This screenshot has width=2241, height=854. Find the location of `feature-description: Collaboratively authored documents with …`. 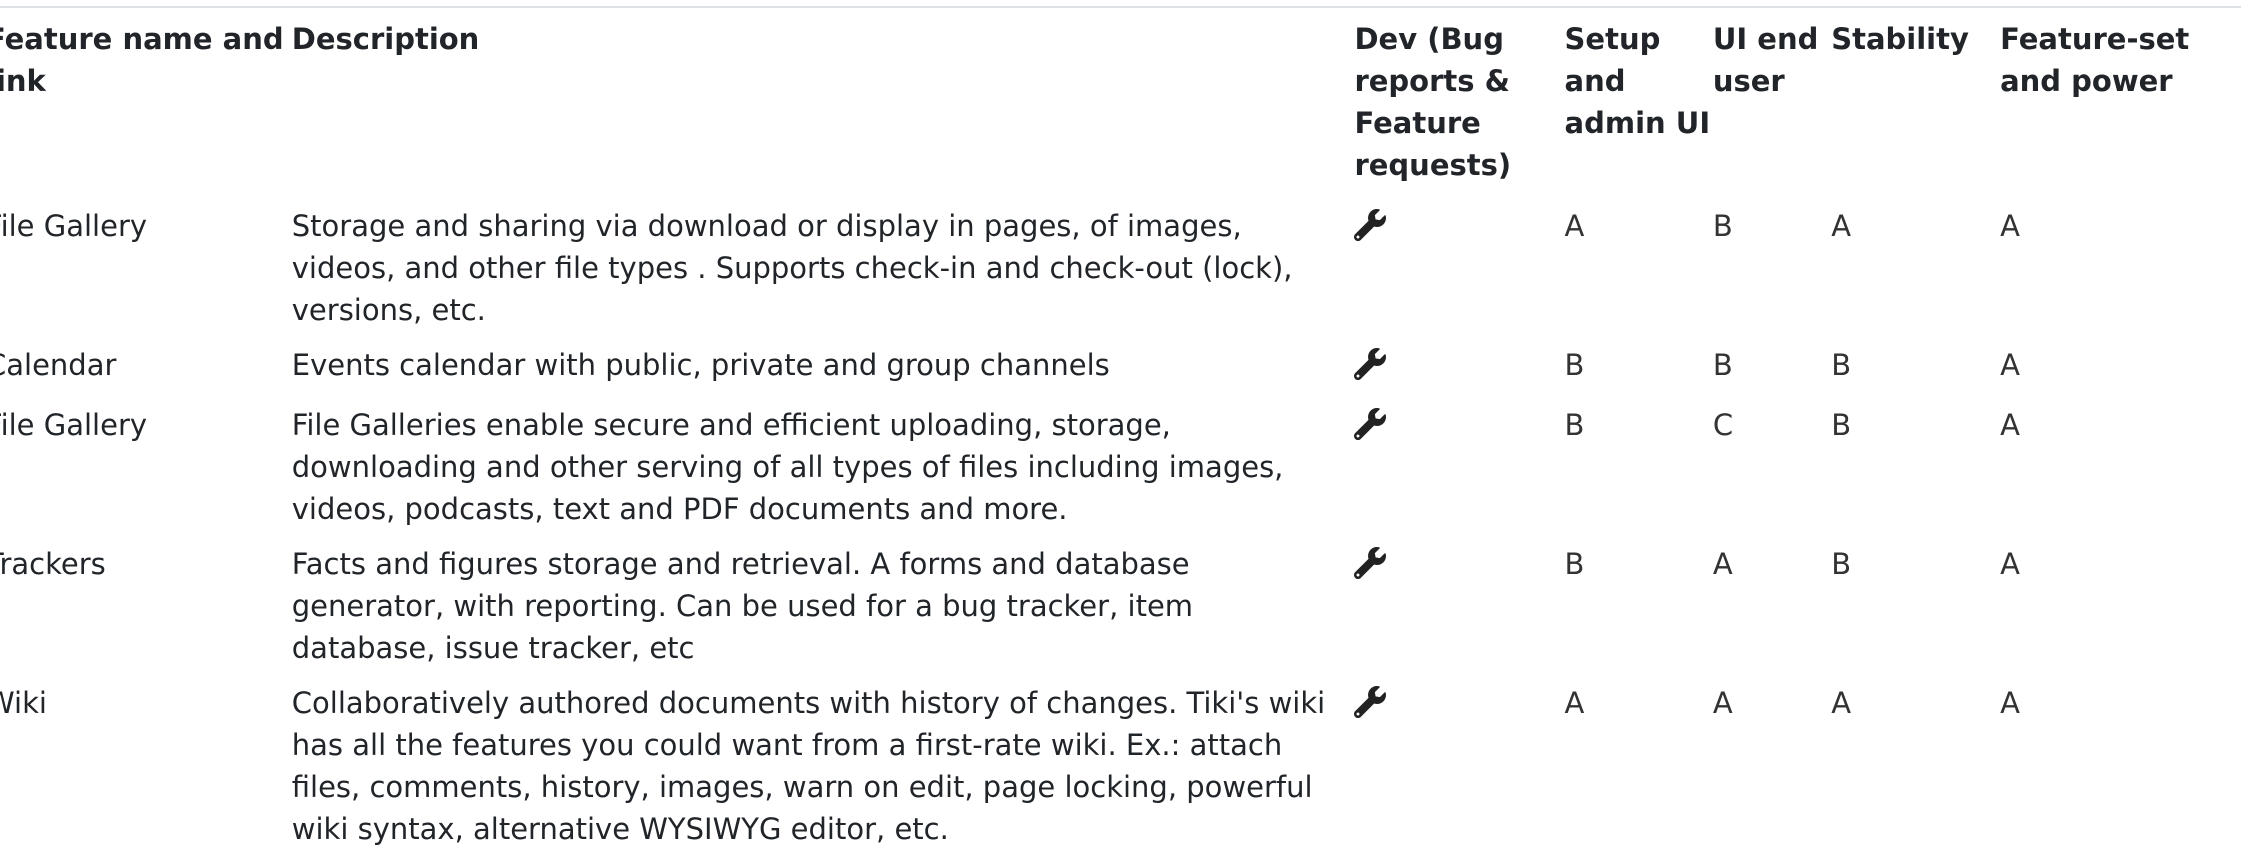

feature-description: Collaboratively authored documents with … is located at coordinates (808, 766).